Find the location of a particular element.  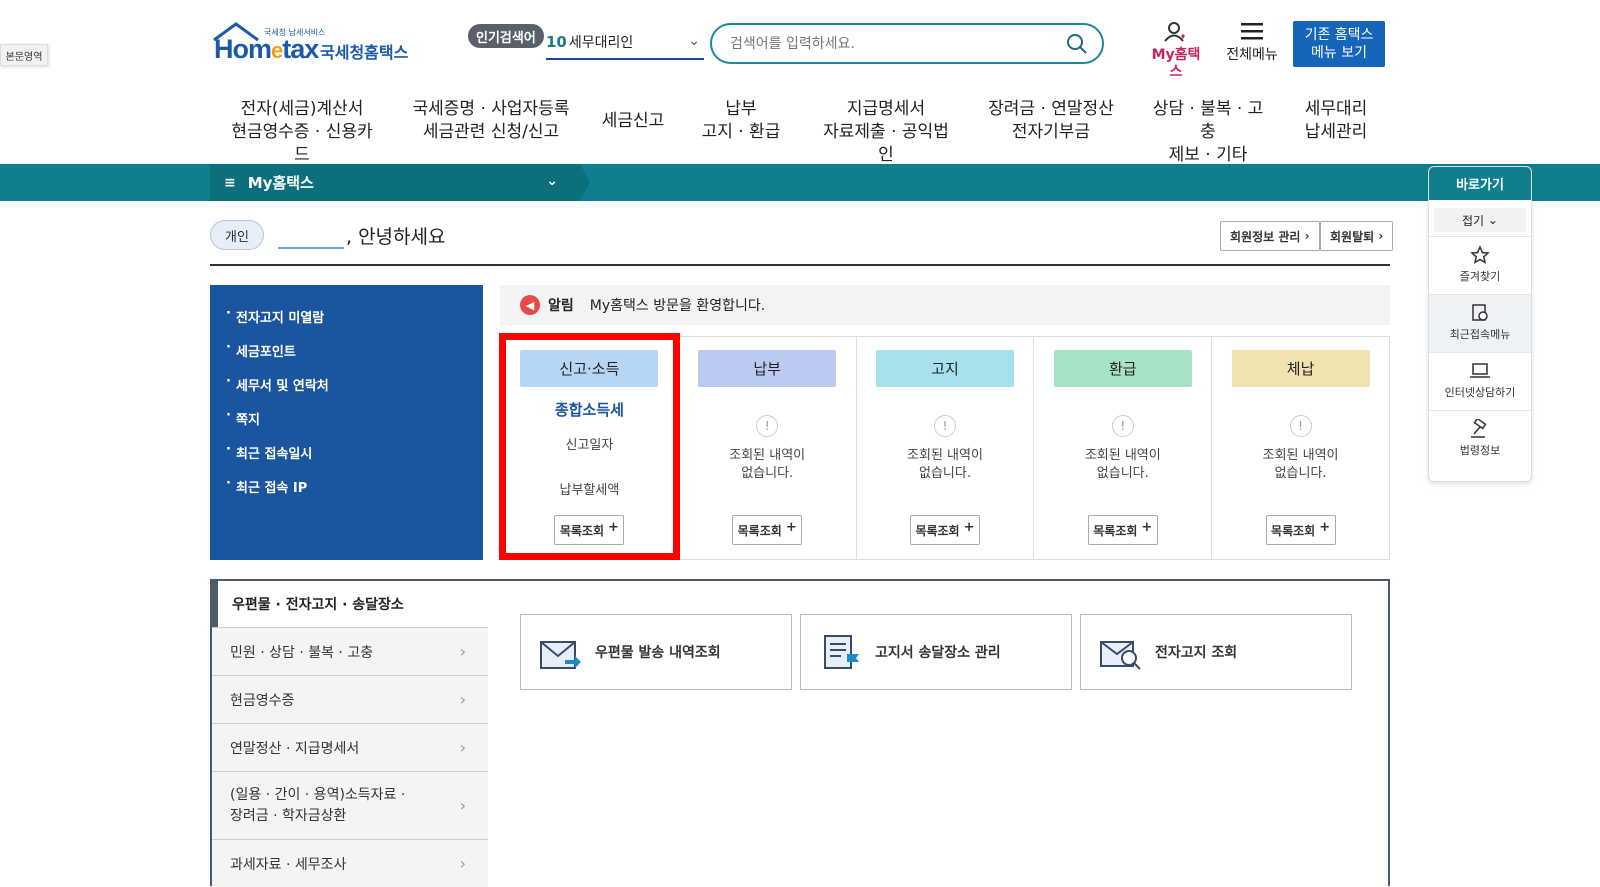

logo-name: 국세청홈택스 is located at coordinates (364, 52).